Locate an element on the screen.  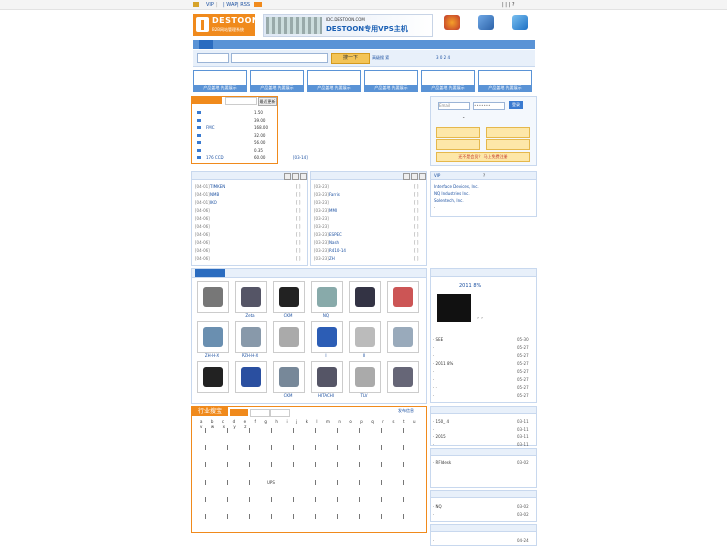
product-label: Zeta is located at coordinates (250, 315).